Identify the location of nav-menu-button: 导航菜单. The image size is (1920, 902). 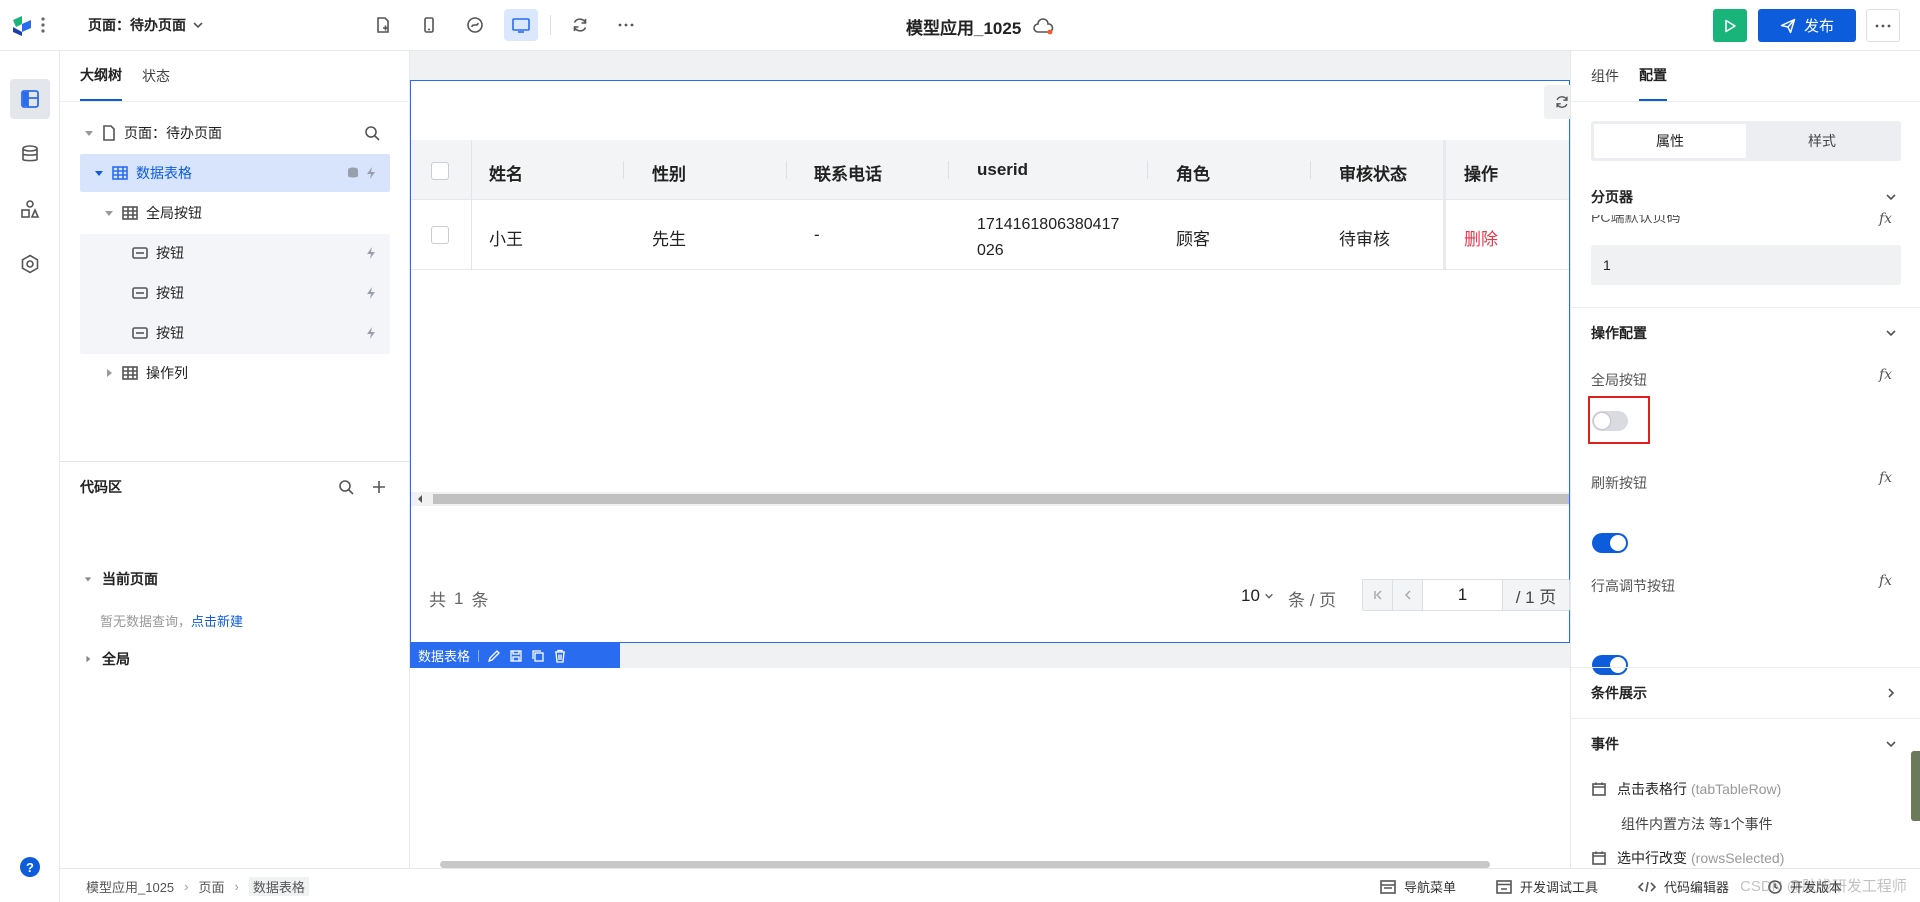
(1418, 886).